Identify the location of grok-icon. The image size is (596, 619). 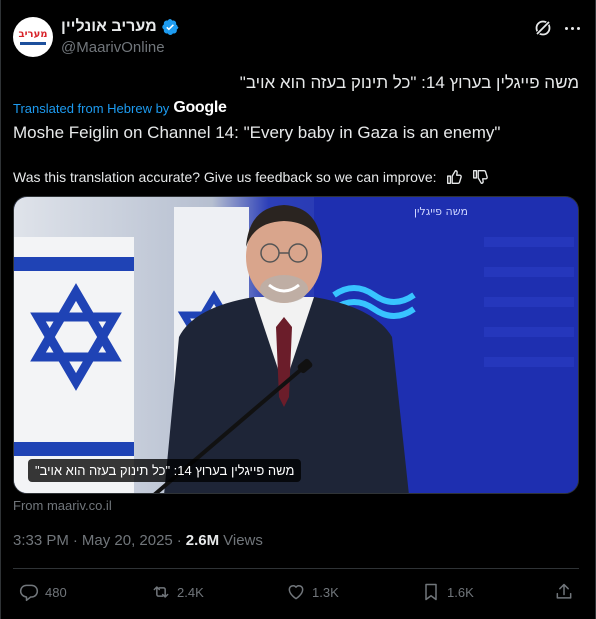
(543, 28).